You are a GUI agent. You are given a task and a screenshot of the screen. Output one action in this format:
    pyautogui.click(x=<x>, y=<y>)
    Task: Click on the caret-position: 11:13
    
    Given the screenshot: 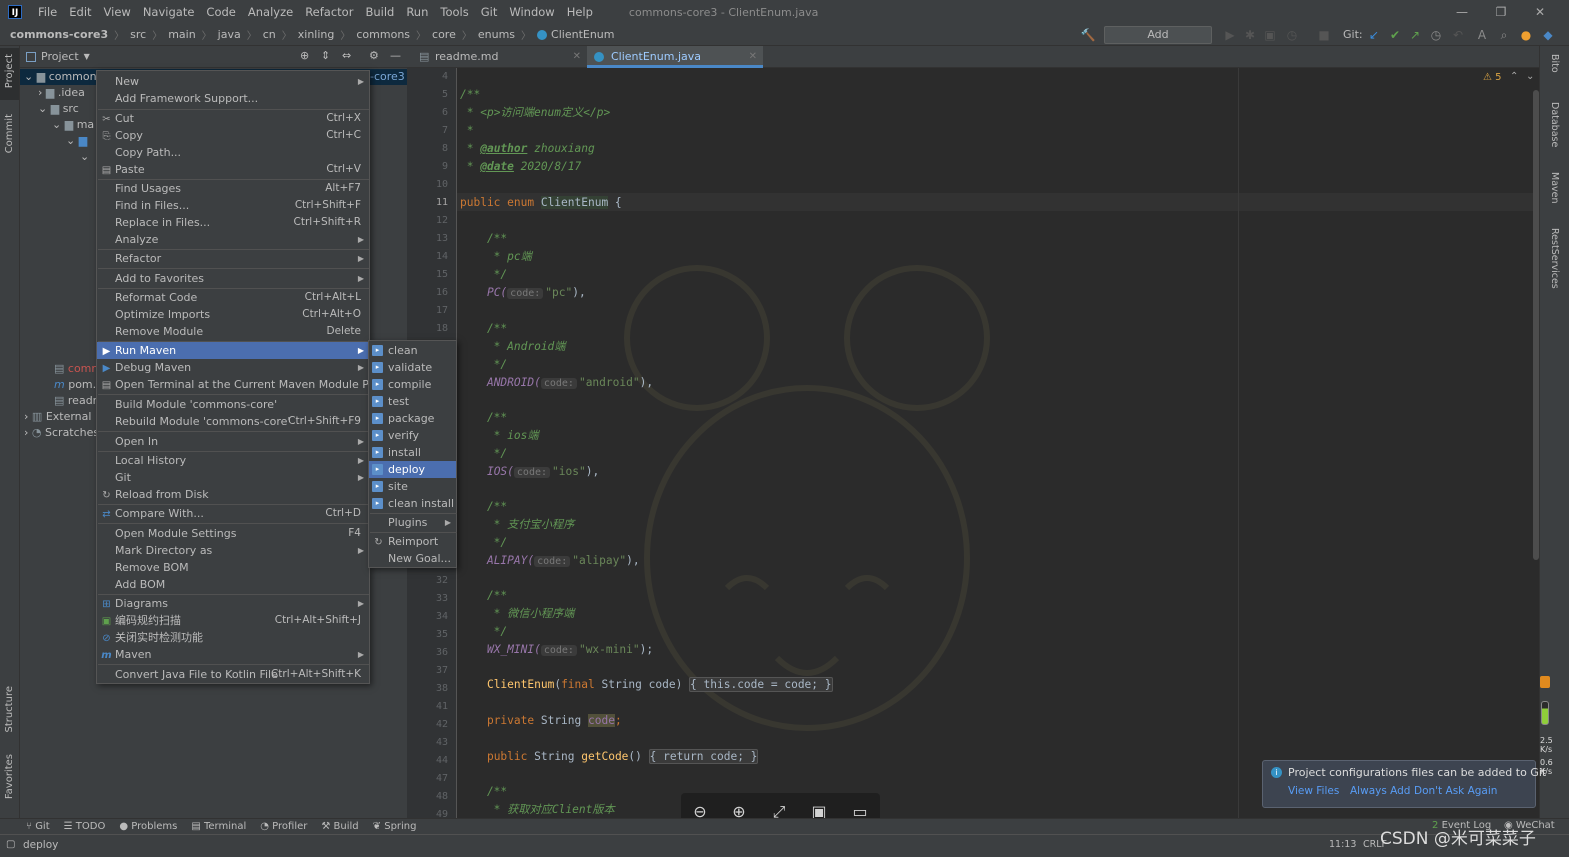 What is the action you would take?
    pyautogui.click(x=1342, y=844)
    